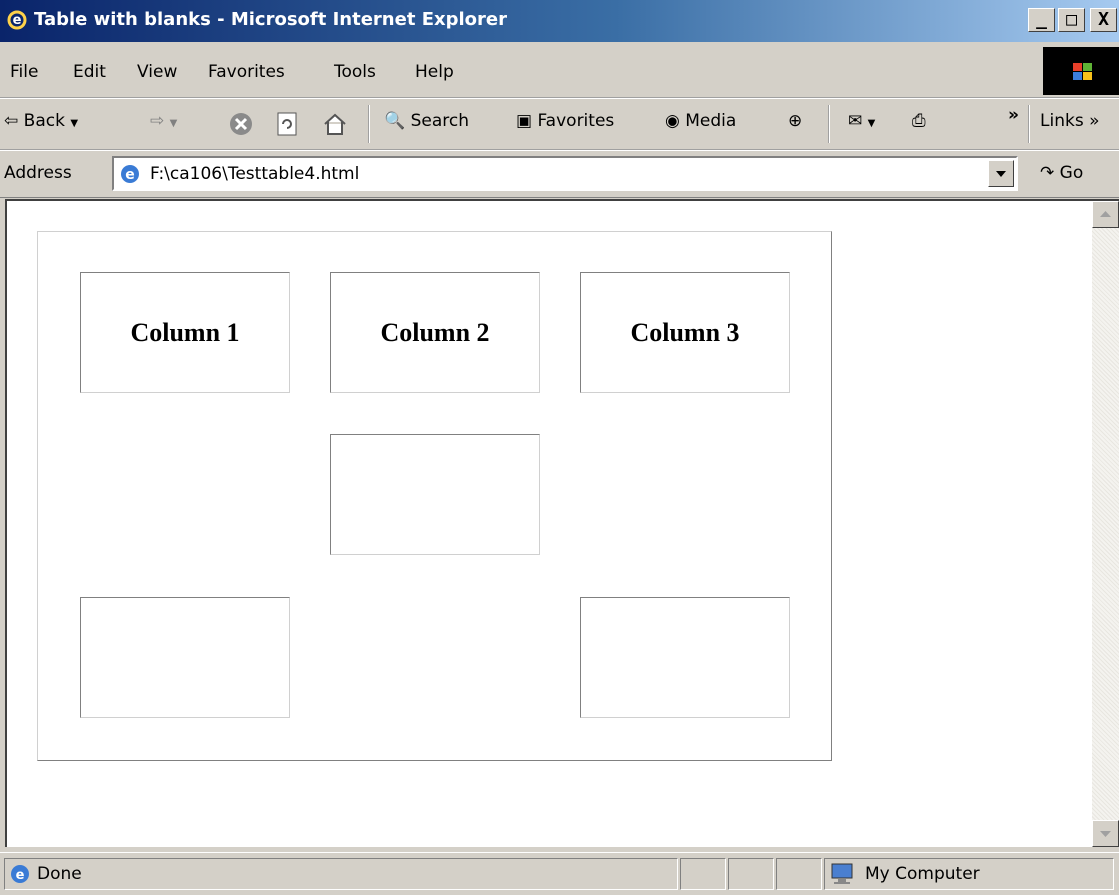 The width and height of the screenshot is (1119, 895). What do you see at coordinates (341, 874) in the screenshot?
I see `status-pane-main: e Done` at bounding box center [341, 874].